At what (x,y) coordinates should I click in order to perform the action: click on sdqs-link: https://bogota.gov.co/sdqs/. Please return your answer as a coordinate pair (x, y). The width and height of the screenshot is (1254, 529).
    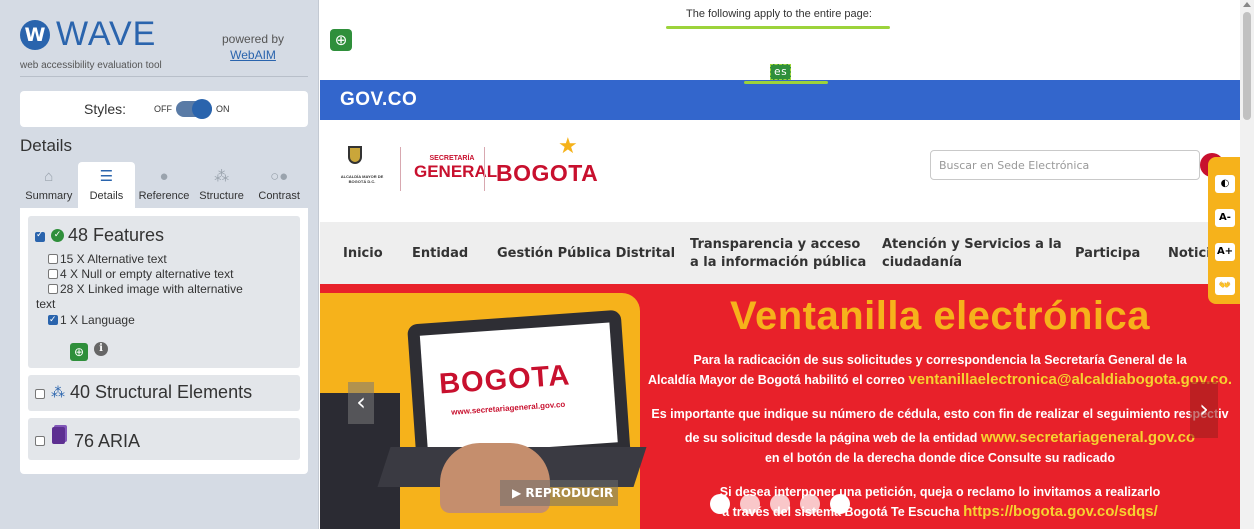
    Looking at the image, I should click on (1060, 511).